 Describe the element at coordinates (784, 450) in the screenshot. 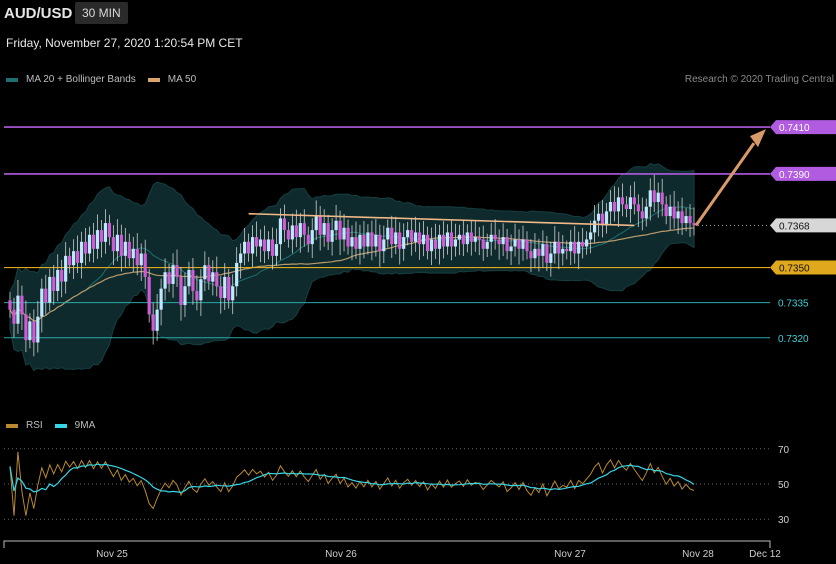

I see `rsi-tick-label: 70` at that location.